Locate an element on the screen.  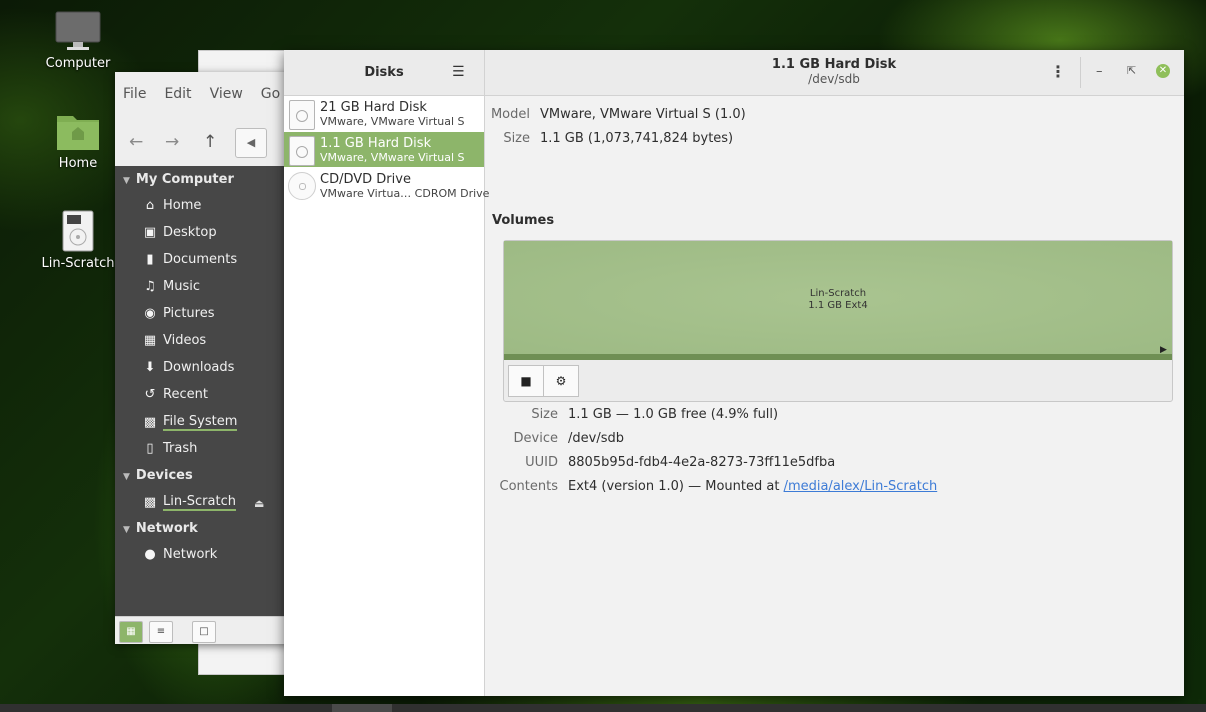
sidebar-item-music: ♫ Music is located at coordinates (171, 286).